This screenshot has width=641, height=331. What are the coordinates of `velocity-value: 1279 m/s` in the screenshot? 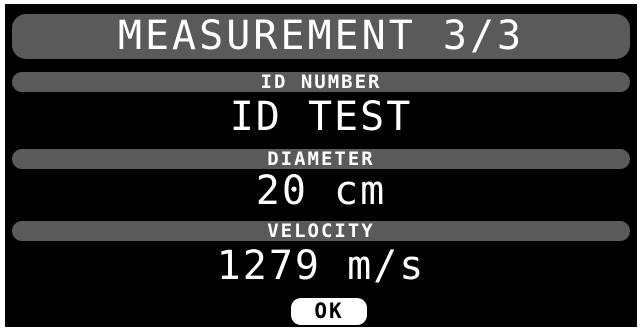 It's located at (321, 266).